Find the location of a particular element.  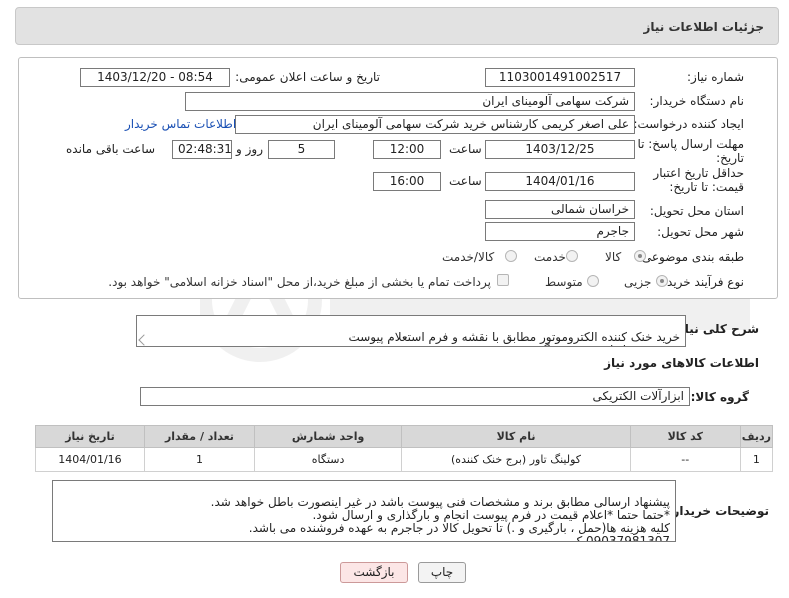

deadline-date-field: 1403/12/25 is located at coordinates (560, 149).